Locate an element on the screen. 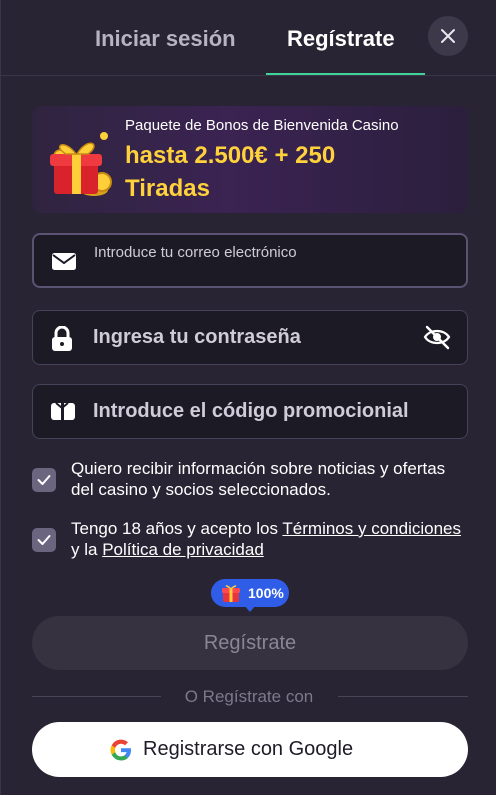  marketing-checkbox is located at coordinates (44, 480).